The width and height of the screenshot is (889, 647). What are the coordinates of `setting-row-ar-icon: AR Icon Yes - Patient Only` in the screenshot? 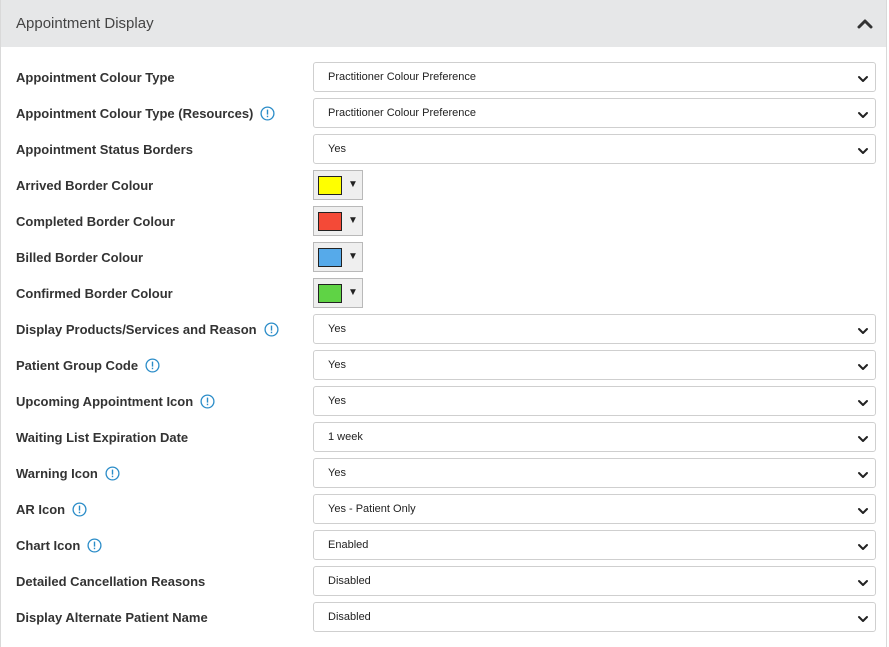 It's located at (443, 512).